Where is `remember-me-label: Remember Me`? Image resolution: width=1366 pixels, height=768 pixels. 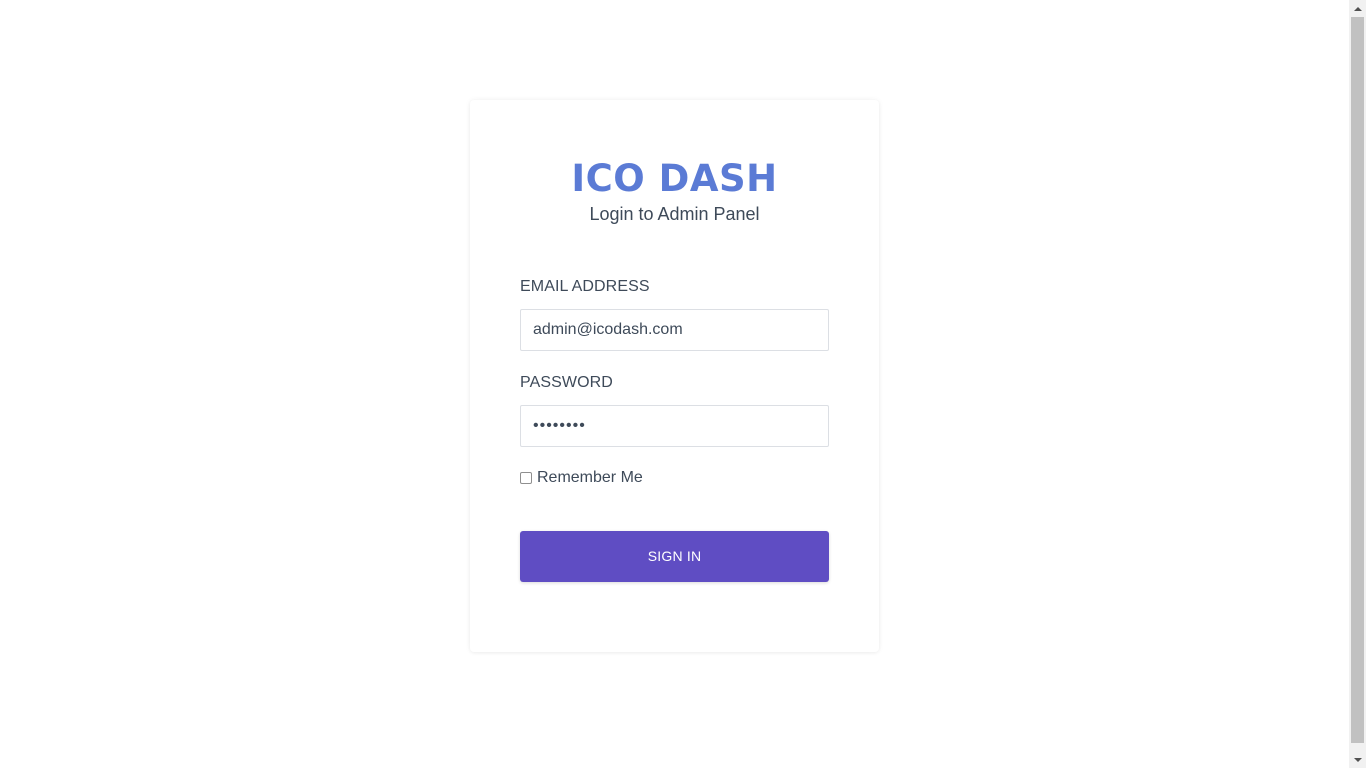 remember-me-label: Remember Me is located at coordinates (590, 478).